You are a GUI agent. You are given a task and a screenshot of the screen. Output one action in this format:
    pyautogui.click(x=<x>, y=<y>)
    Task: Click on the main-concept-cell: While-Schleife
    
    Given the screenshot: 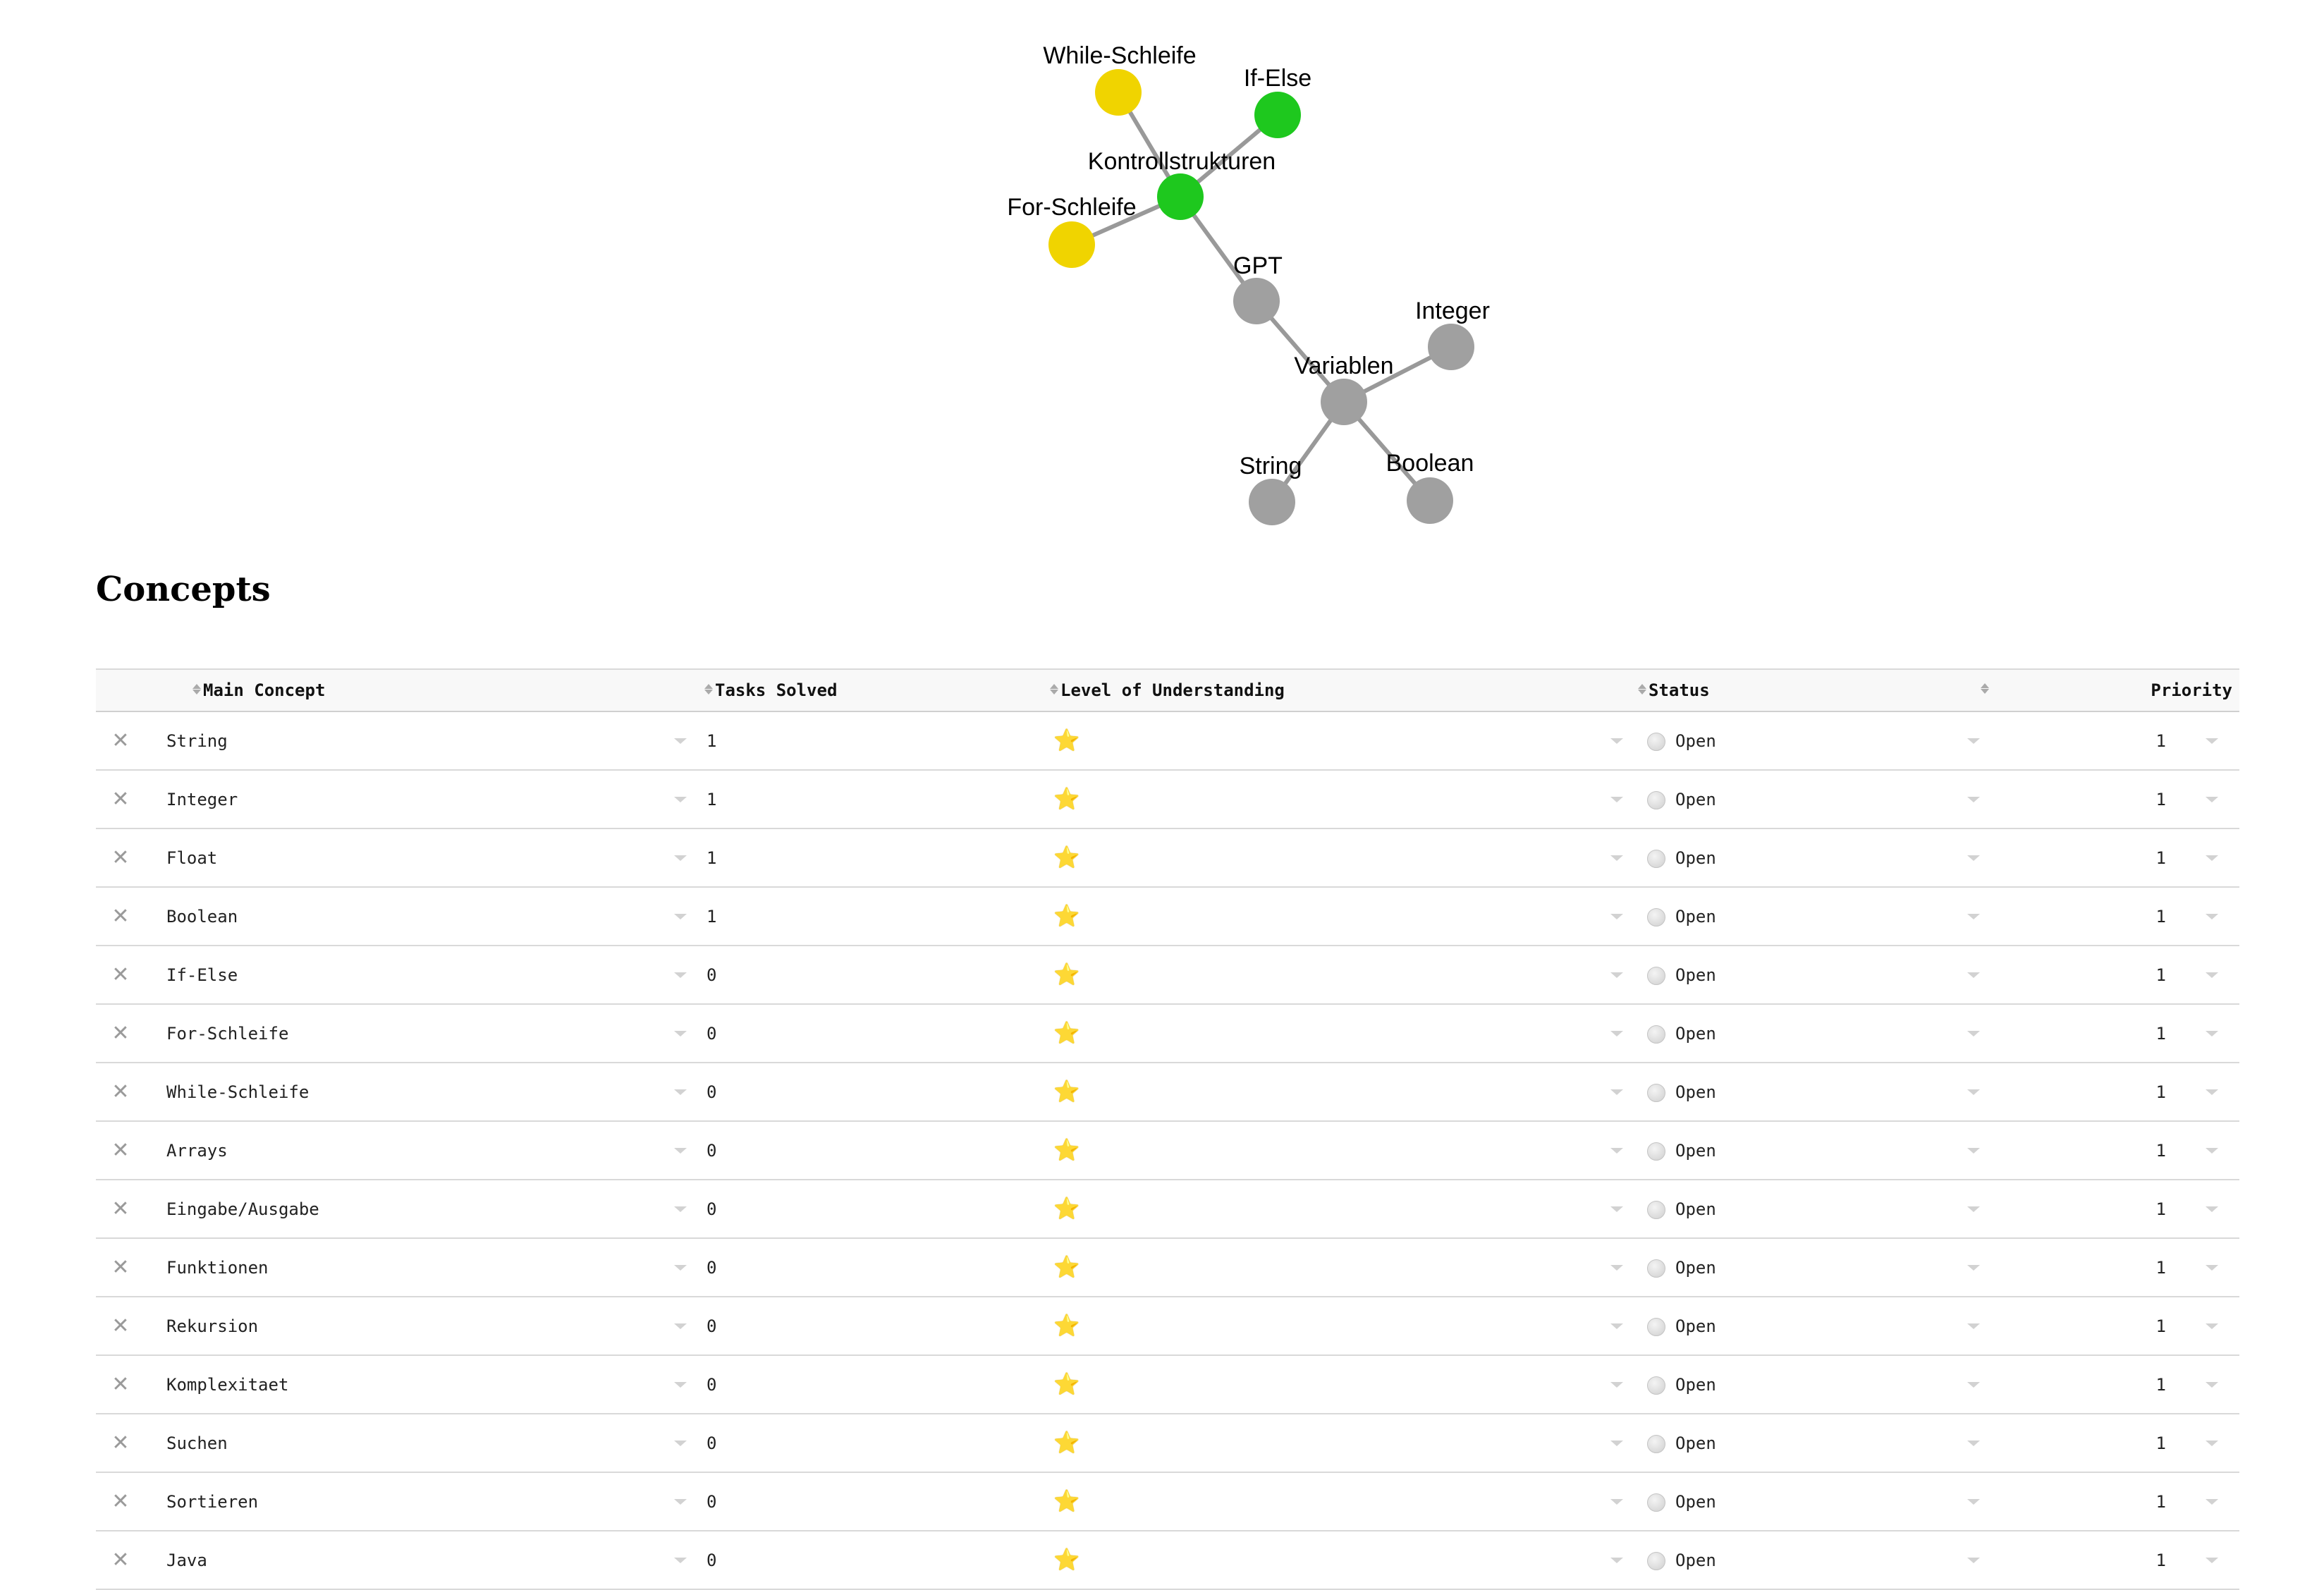 What is the action you would take?
    pyautogui.click(x=423, y=1092)
    